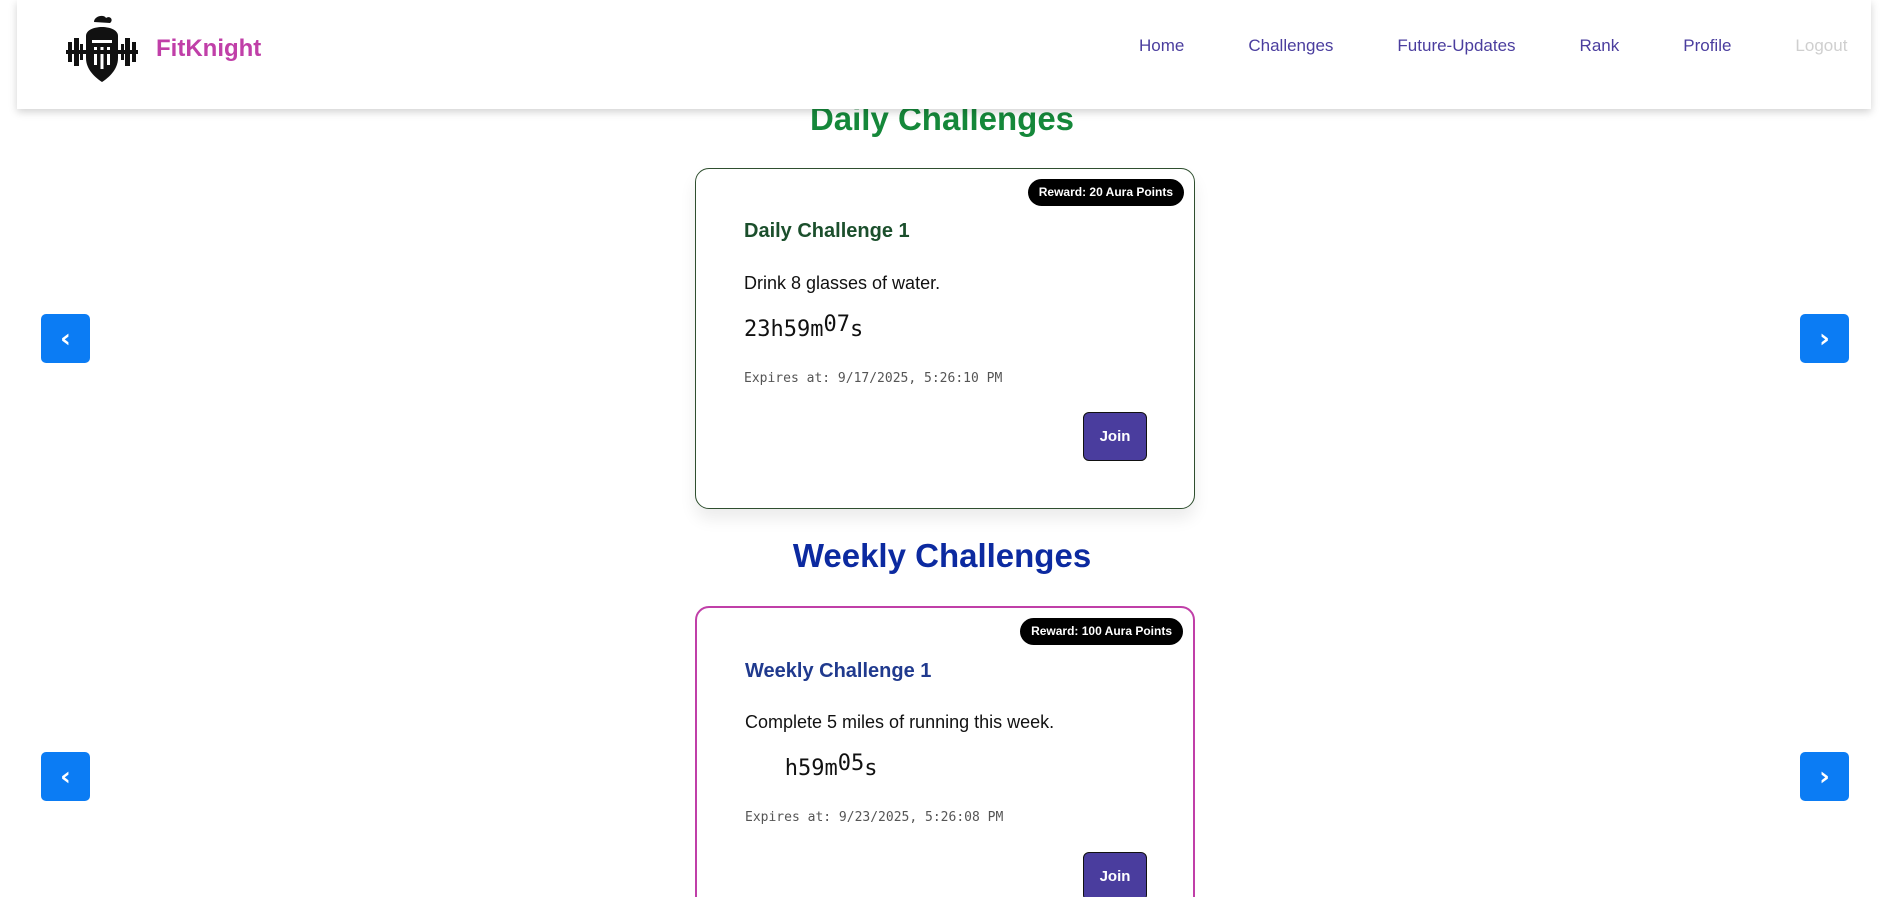 This screenshot has width=1884, height=897. What do you see at coordinates (1290, 46) in the screenshot?
I see `nav-challenges: Challenges` at bounding box center [1290, 46].